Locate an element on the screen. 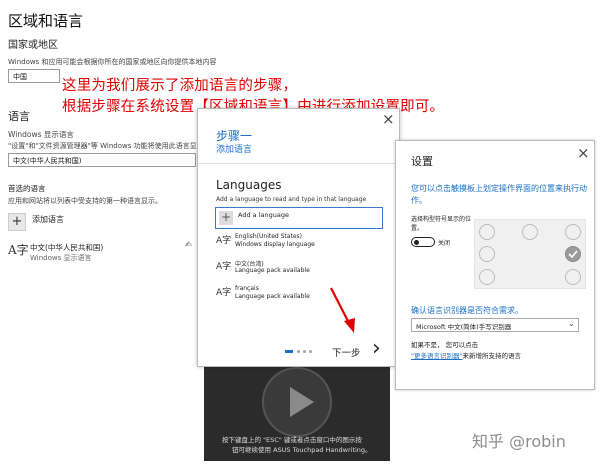 The width and height of the screenshot is (600, 464). position-dot-selected is located at coordinates (573, 254).